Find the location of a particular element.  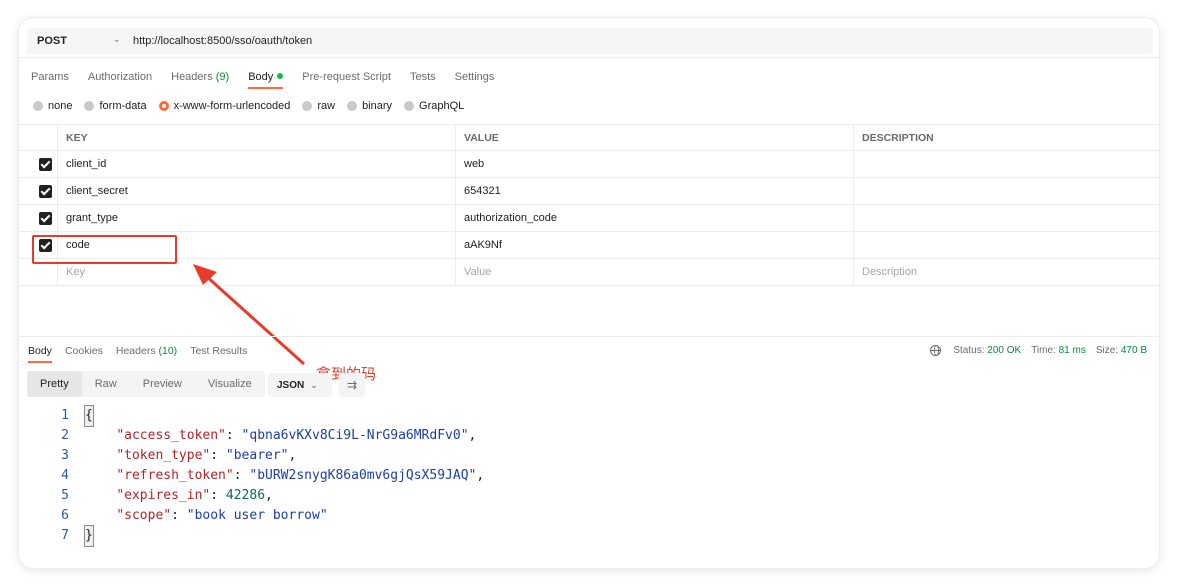

json-brace: { is located at coordinates (89, 416).